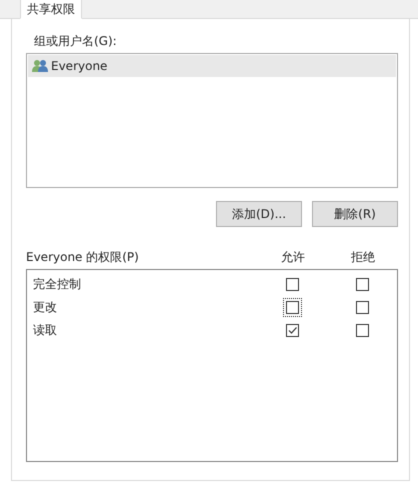 The image size is (418, 487). I want to click on permission-name: 完全控制, so click(57, 284).